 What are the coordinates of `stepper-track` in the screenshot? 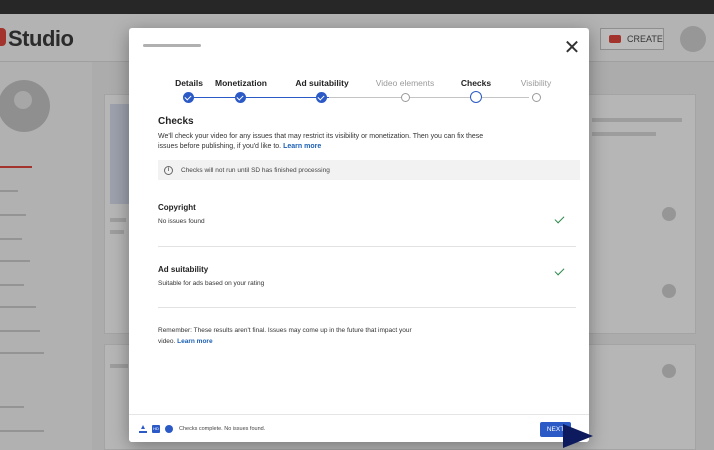 It's located at (429, 97).